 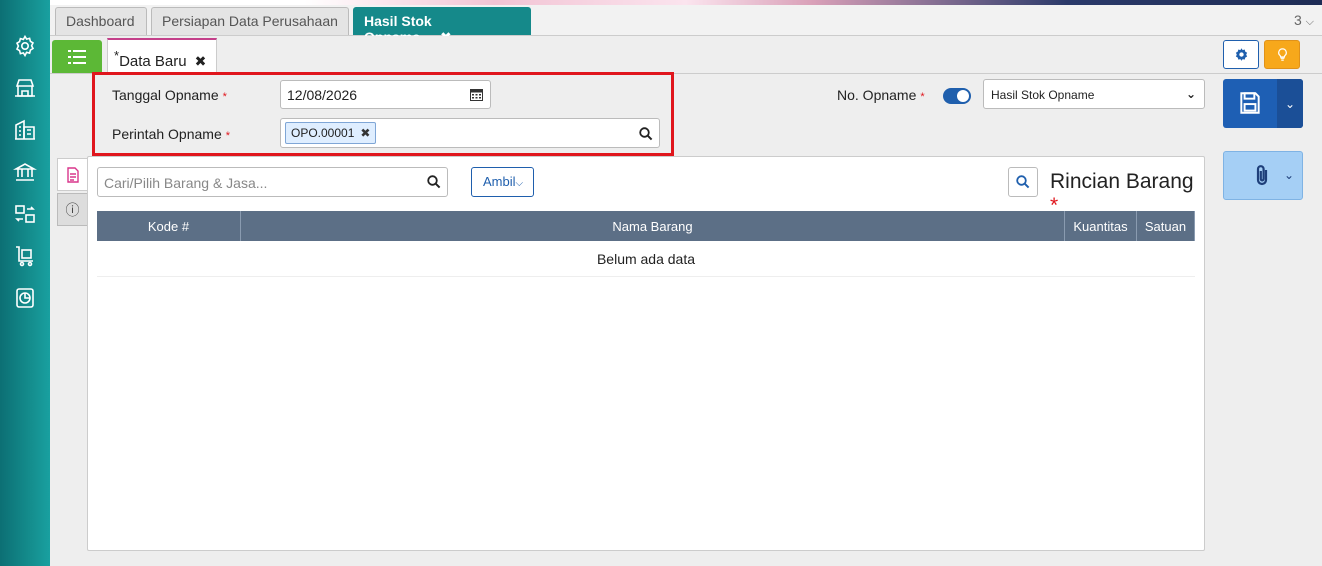 What do you see at coordinates (1263, 103) in the screenshot?
I see `save-button: ⌄` at bounding box center [1263, 103].